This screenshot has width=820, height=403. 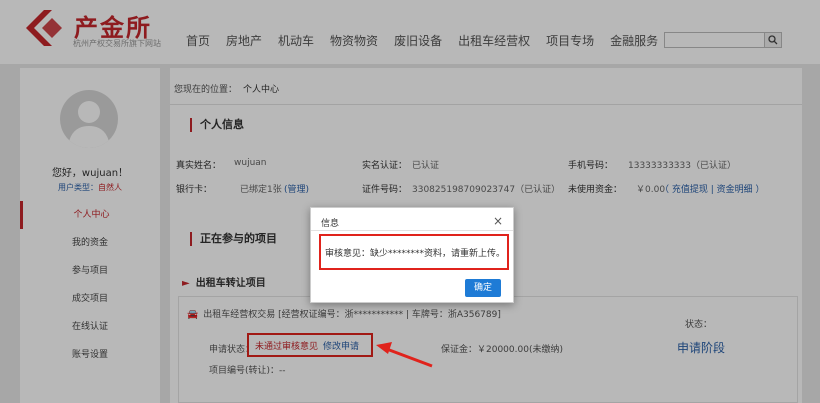 I want to click on dialog-title: 信息, so click(x=330, y=224).